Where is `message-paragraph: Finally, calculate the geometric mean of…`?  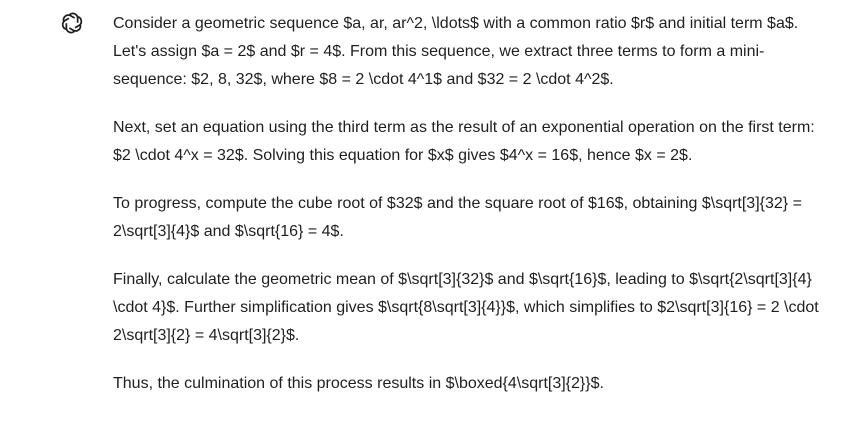
message-paragraph: Finally, calculate the geometric mean of… is located at coordinates (466, 307).